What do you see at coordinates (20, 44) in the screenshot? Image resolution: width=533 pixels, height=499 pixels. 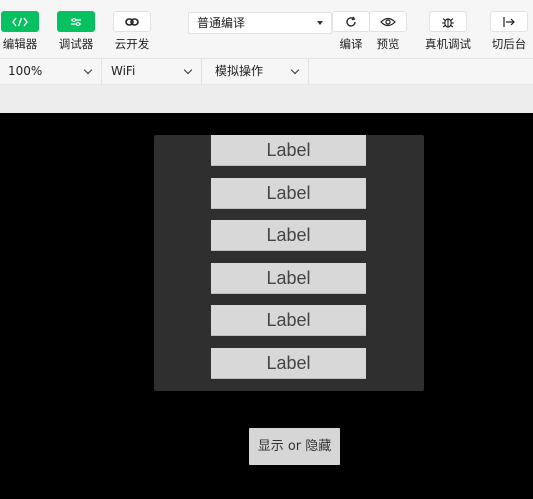 I see `editor-label: 编辑器` at bounding box center [20, 44].